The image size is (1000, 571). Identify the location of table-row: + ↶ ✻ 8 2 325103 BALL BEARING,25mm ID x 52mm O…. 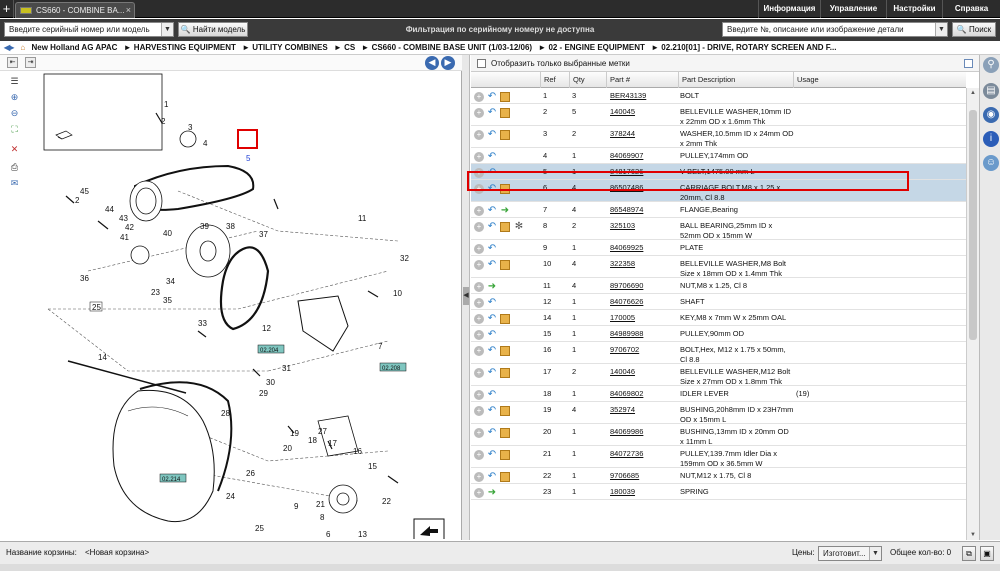
(718, 229).